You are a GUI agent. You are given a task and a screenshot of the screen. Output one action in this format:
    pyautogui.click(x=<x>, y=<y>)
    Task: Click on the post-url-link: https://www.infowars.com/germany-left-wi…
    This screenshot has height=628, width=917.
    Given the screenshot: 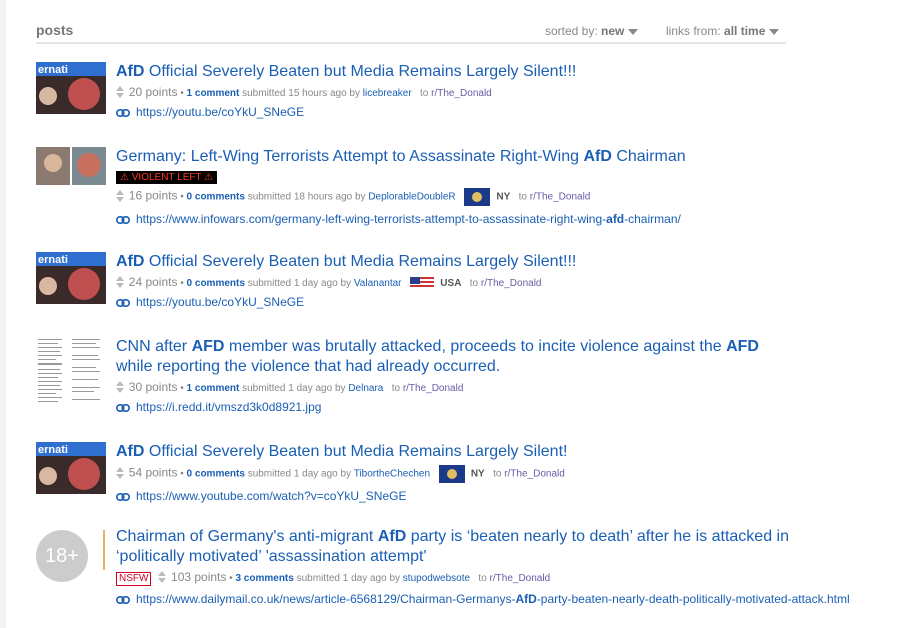 What is the action you would take?
    pyautogui.click(x=486, y=219)
    